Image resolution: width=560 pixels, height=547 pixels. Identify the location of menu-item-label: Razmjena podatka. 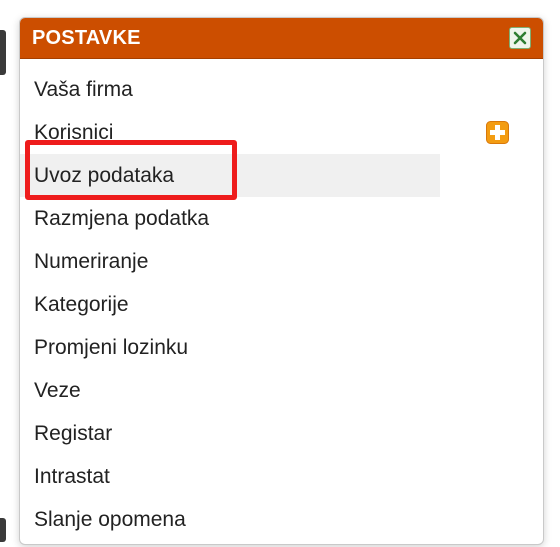
(122, 218).